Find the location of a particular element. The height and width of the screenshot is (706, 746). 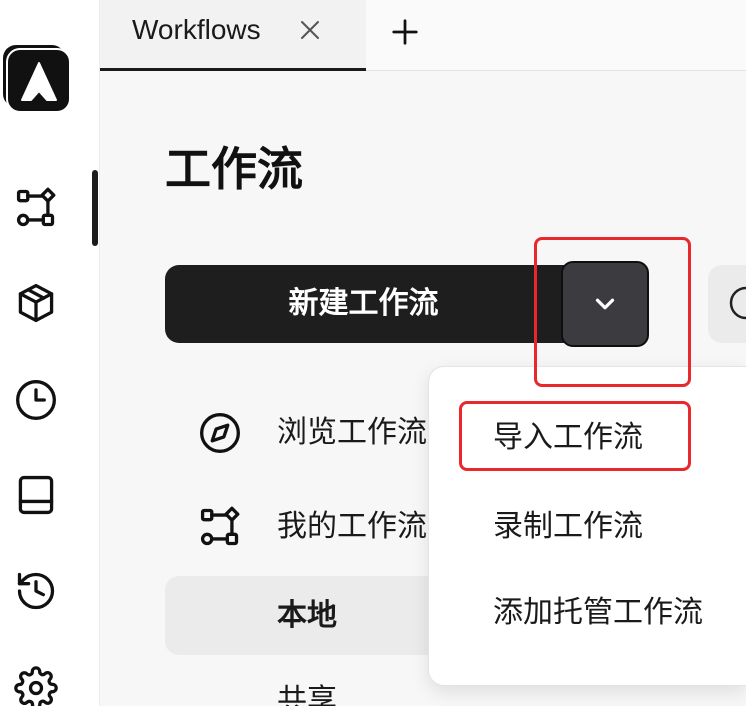

plus-icon is located at coordinates (405, 32).